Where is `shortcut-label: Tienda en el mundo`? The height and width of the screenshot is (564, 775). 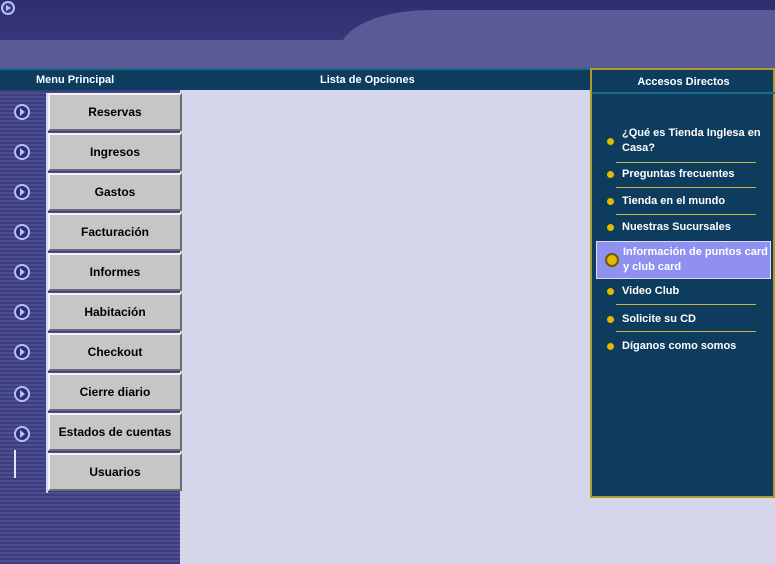 shortcut-label: Tienda en el mundo is located at coordinates (674, 201).